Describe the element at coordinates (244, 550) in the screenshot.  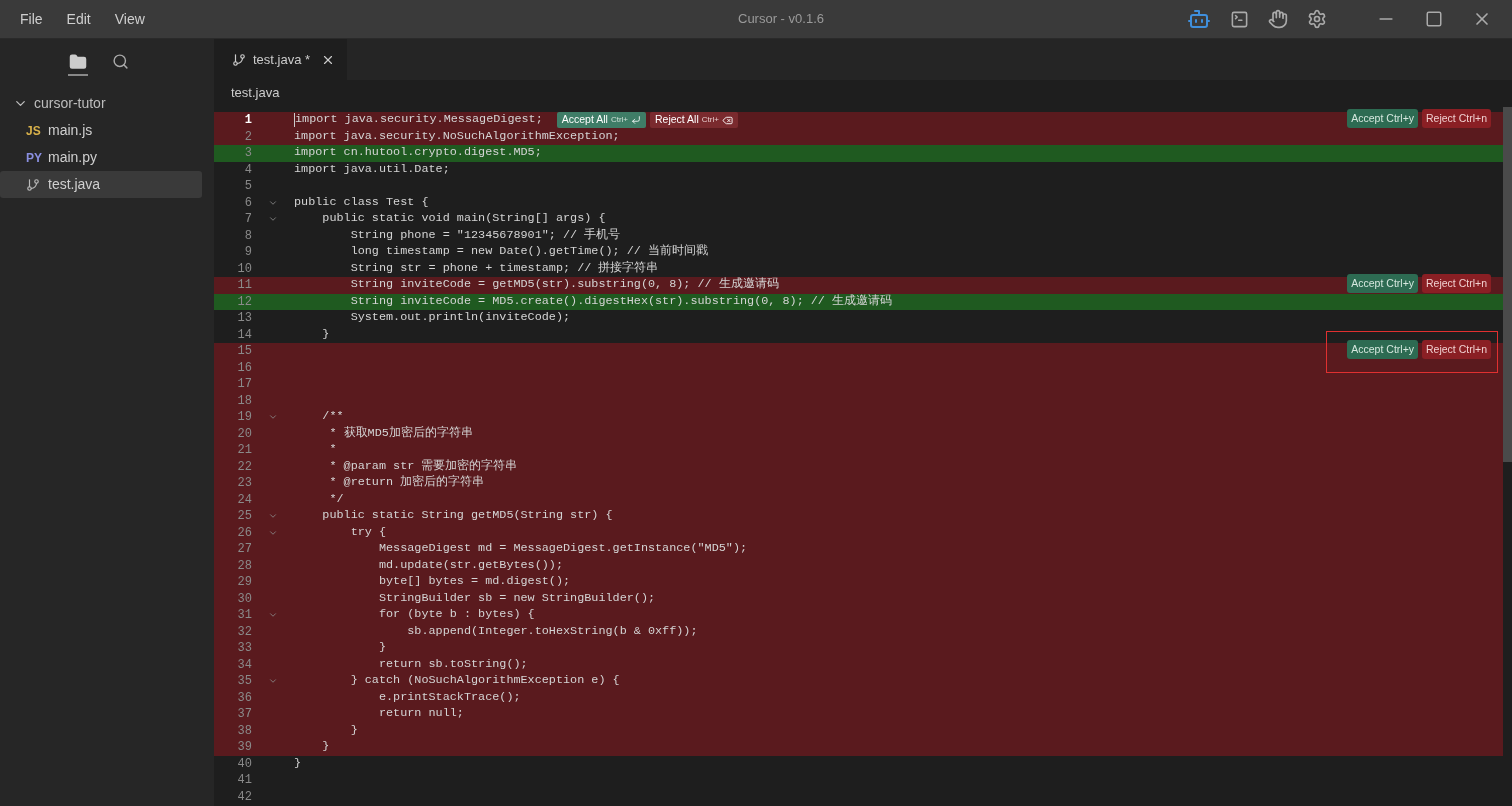
I see `line-number: 27` at that location.